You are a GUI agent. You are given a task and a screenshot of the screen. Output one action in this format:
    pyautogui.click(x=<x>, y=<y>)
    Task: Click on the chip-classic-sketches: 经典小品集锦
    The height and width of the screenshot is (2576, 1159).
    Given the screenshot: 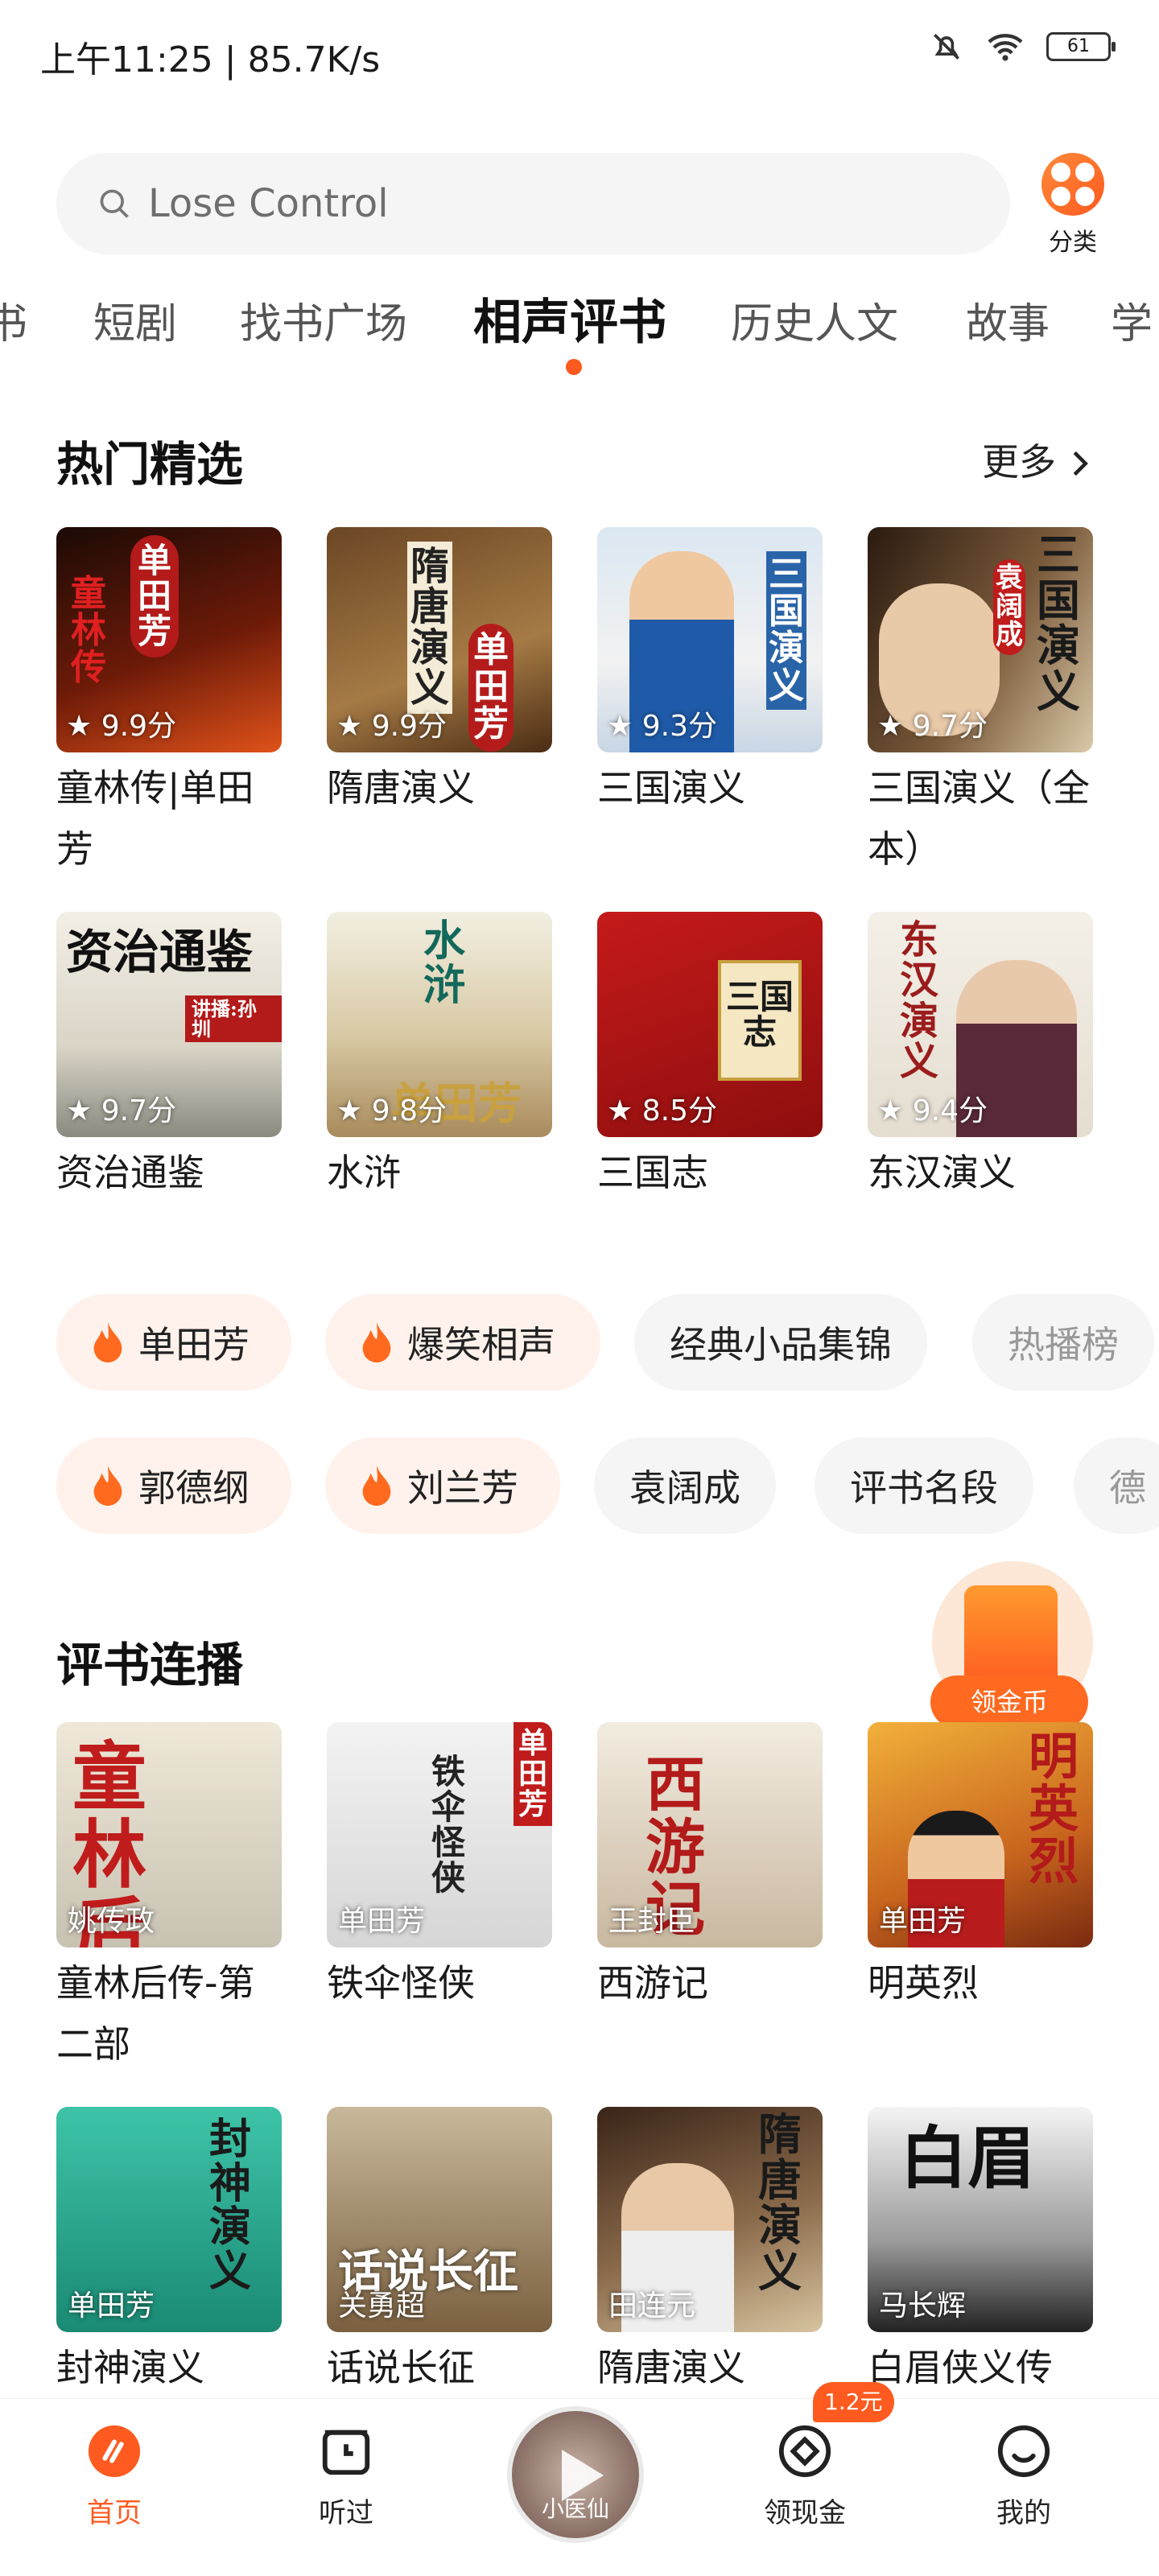 What is the action you would take?
    pyautogui.click(x=780, y=1342)
    